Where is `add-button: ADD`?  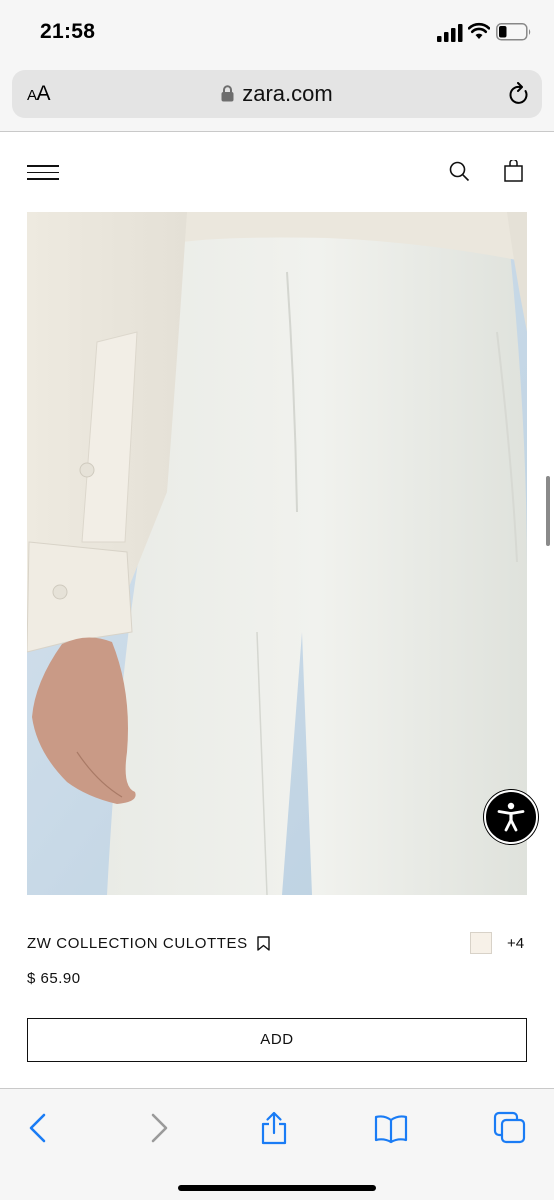 add-button: ADD is located at coordinates (277, 1040).